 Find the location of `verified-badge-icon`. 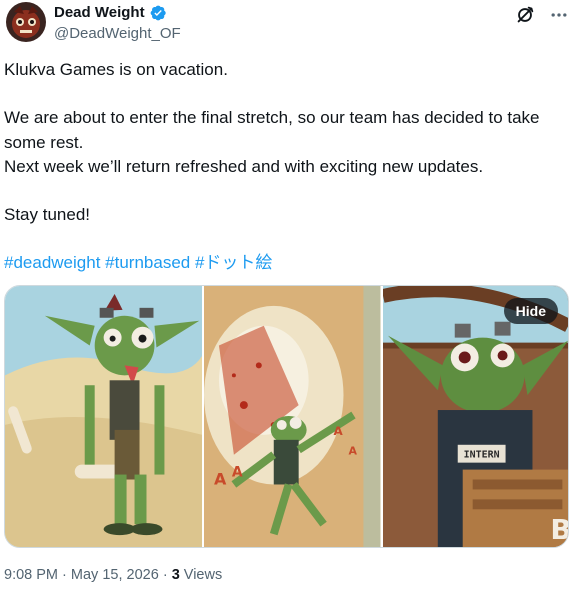

verified-badge-icon is located at coordinates (158, 13).